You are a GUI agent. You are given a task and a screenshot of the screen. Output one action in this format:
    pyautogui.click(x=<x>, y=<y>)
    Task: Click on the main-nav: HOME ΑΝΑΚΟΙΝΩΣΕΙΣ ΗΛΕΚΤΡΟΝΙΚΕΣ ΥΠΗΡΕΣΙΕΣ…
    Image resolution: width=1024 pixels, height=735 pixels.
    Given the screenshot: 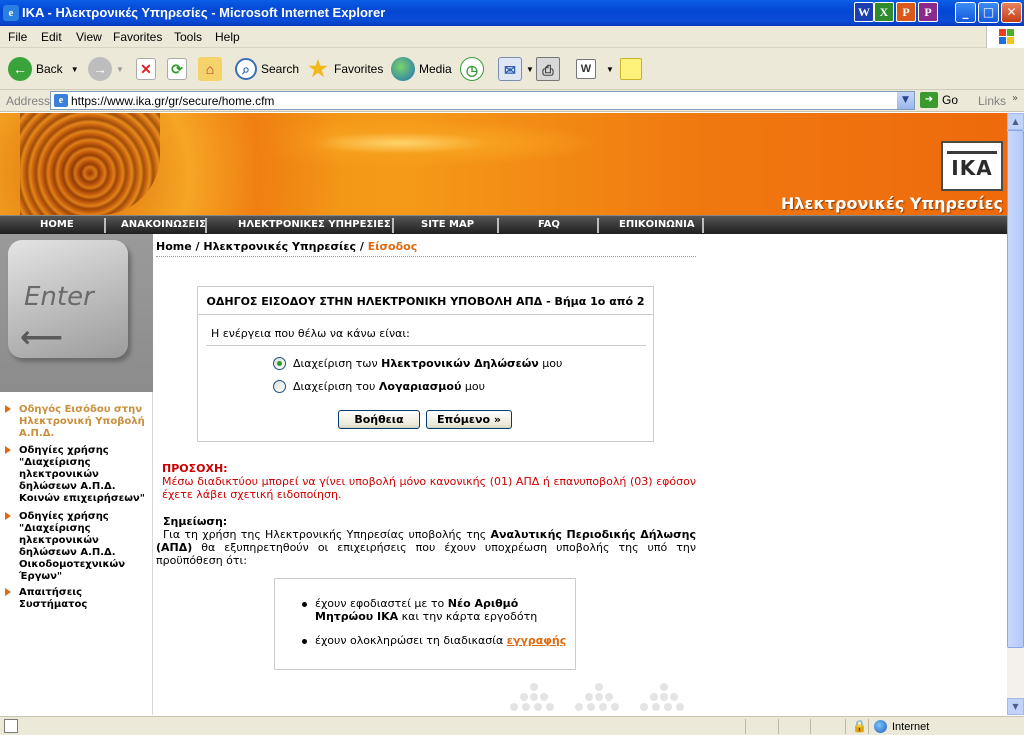 What is the action you would take?
    pyautogui.click(x=503, y=224)
    